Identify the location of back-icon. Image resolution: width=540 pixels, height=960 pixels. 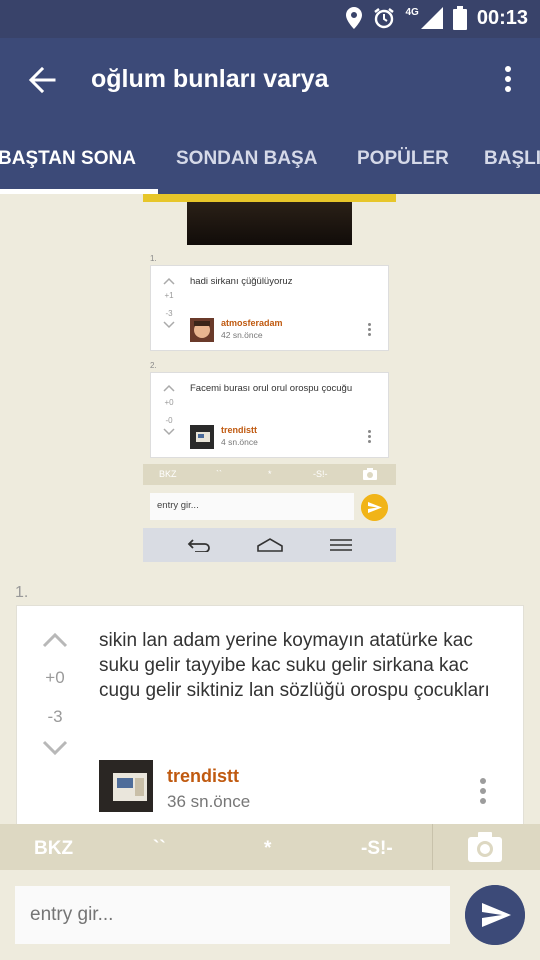
(198, 545).